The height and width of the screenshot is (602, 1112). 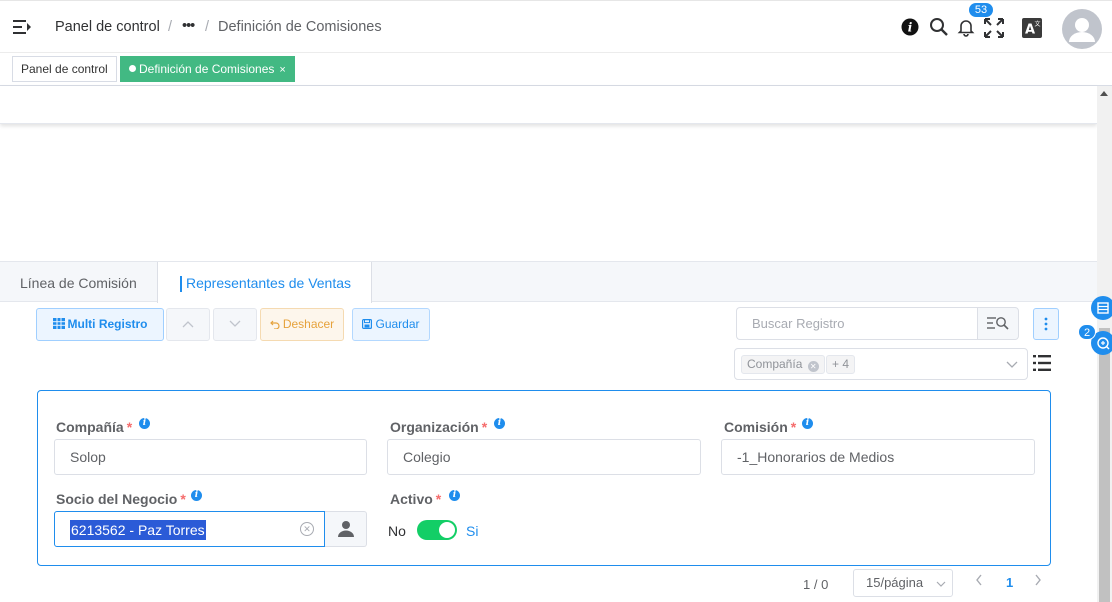 I want to click on tab-representantes-de-ventas: Representantes de Ventas, so click(x=265, y=282).